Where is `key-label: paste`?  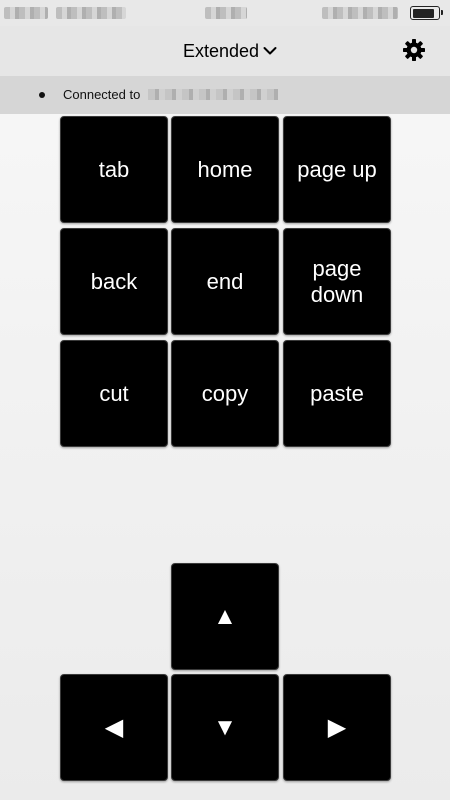 key-label: paste is located at coordinates (337, 393).